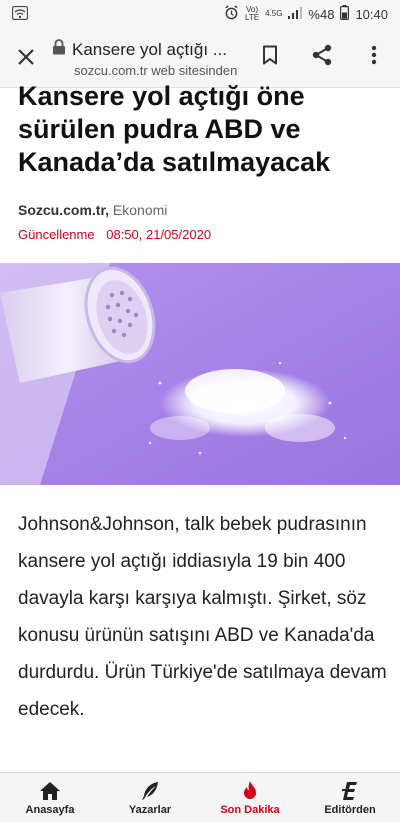 The width and height of the screenshot is (400, 822). Describe the element at coordinates (250, 791) in the screenshot. I see `flame-icon` at that location.